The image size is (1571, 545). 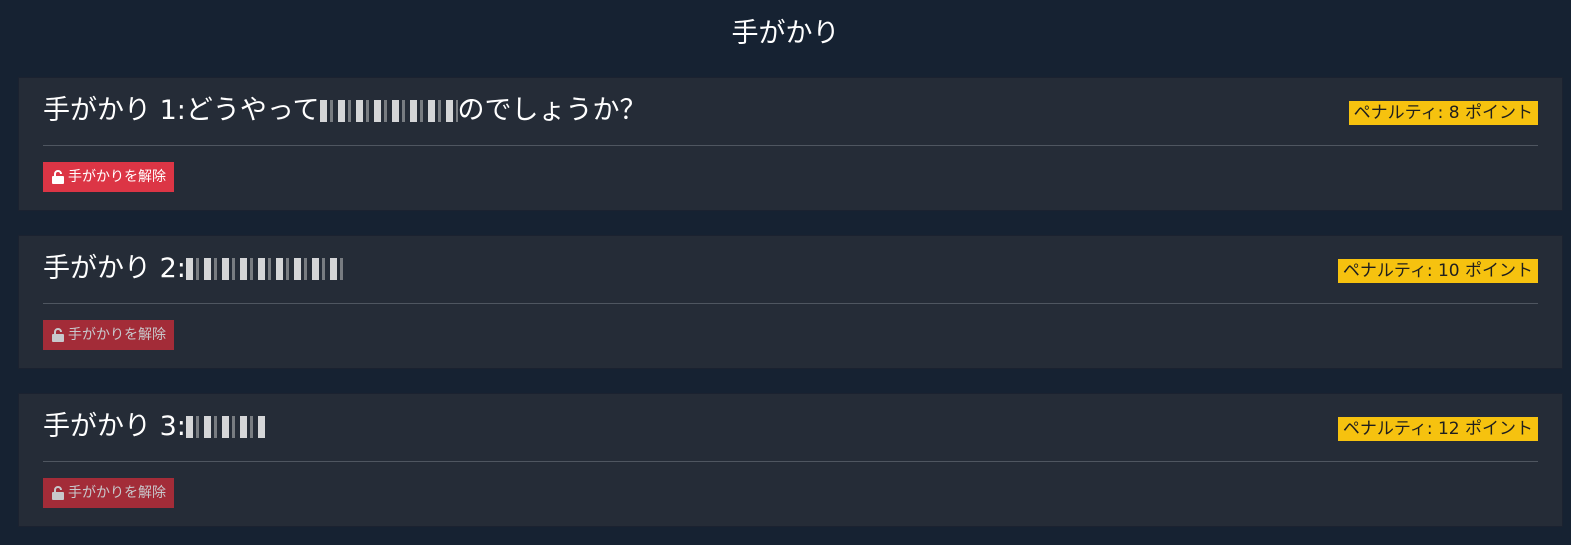 What do you see at coordinates (1437, 271) in the screenshot?
I see `penalty-badge-2: ペナルティ: 10 ポイント` at bounding box center [1437, 271].